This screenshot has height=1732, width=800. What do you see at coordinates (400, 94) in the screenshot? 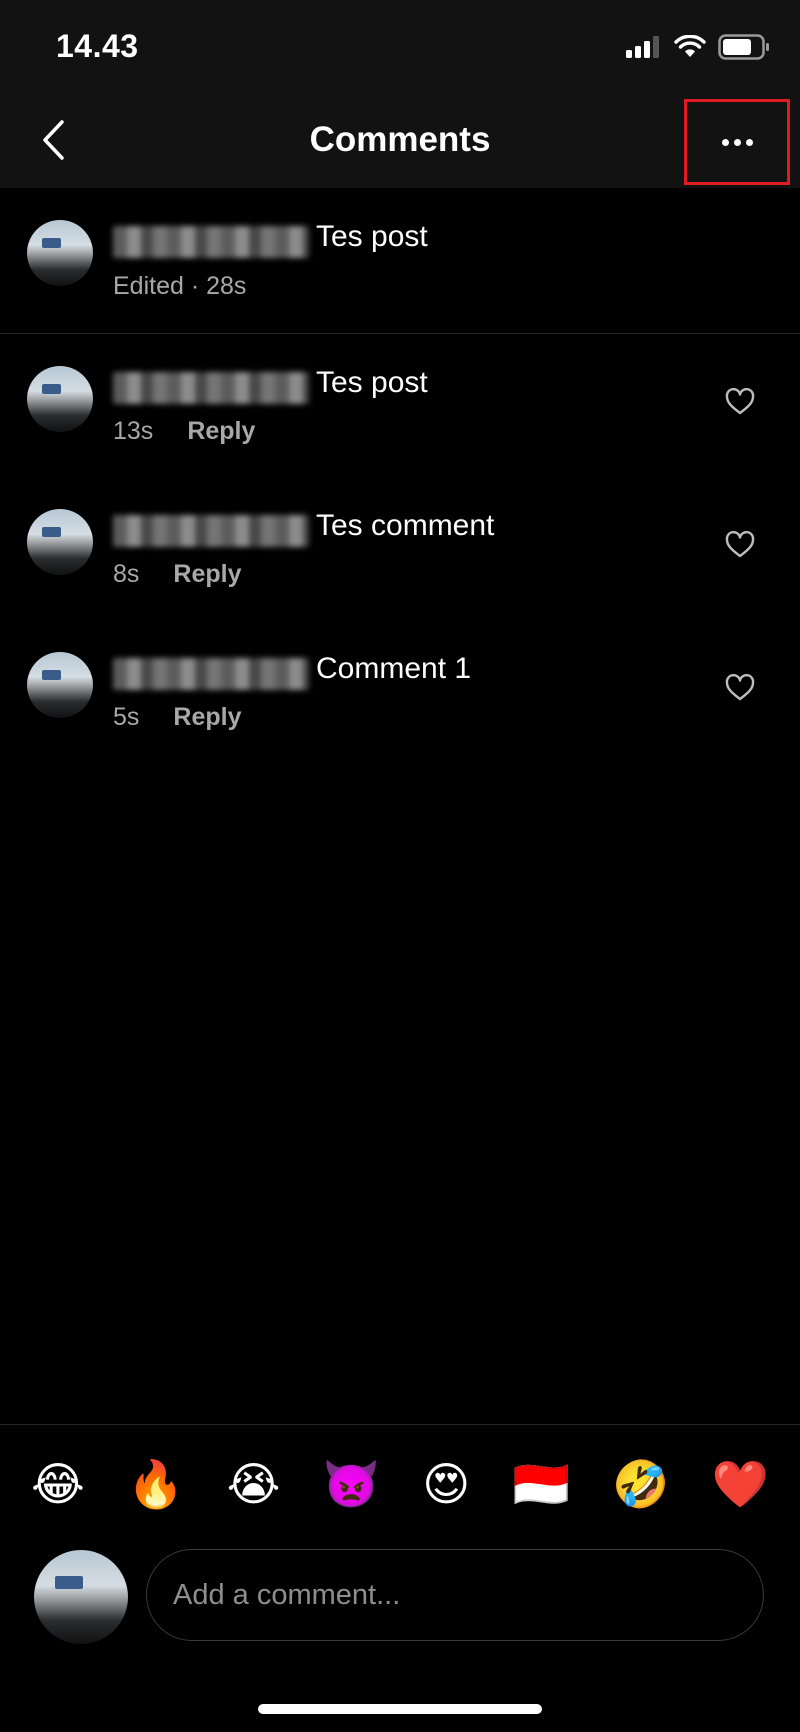
I see `top-bar: 14.43 Comments` at bounding box center [400, 94].